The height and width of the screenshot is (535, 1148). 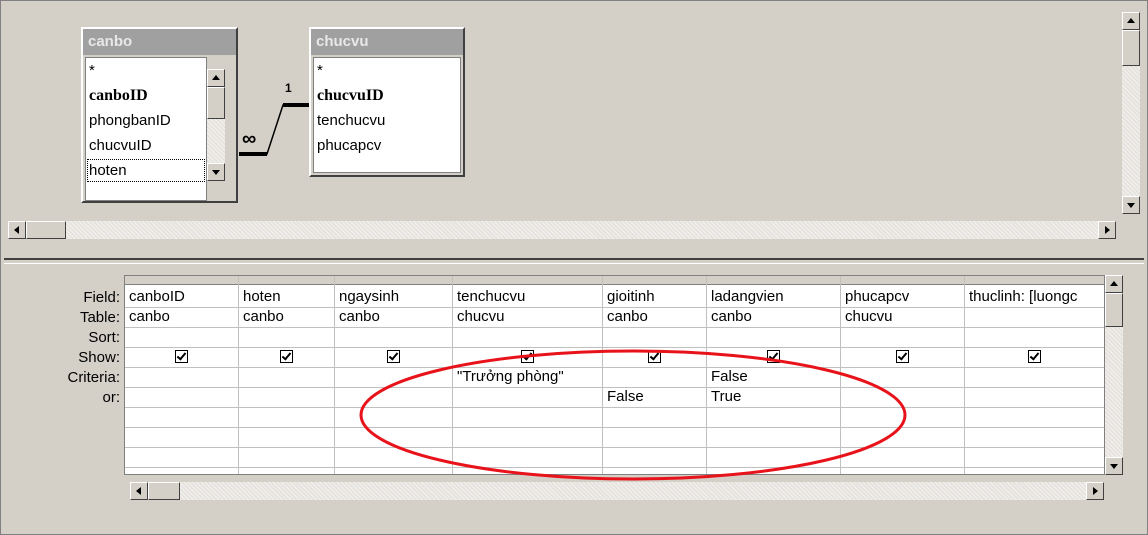 What do you see at coordinates (287, 297) in the screenshot?
I see `grid-cell-field: hoten` at bounding box center [287, 297].